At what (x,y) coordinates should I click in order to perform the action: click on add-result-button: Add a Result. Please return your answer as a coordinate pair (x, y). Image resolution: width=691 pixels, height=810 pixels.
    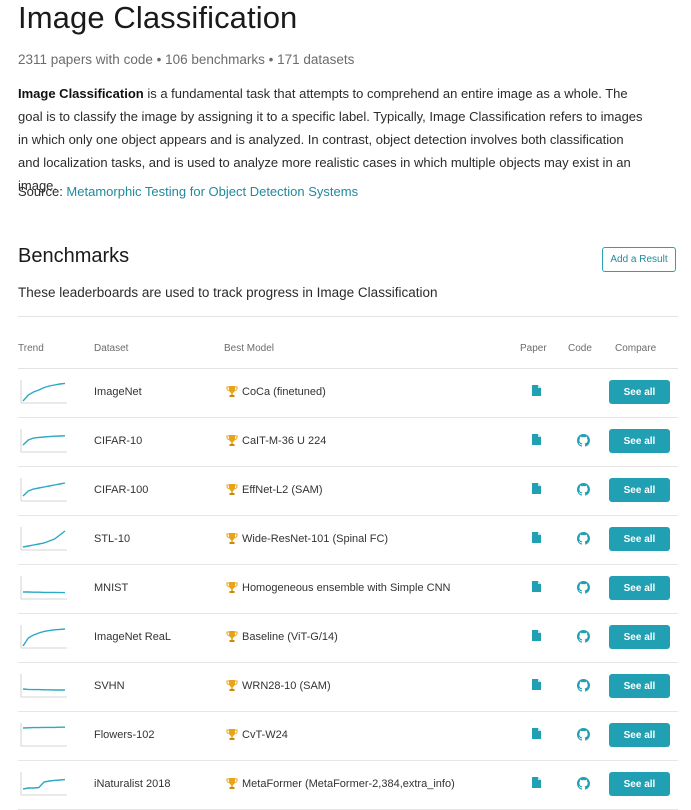
    Looking at the image, I should click on (639, 259).